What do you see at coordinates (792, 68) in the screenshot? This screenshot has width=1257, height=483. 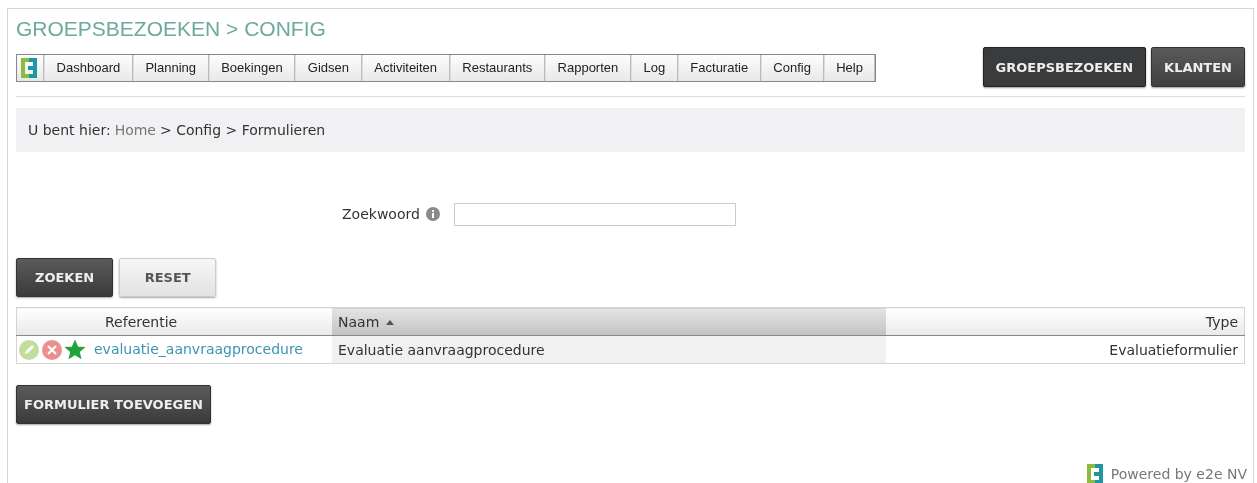 I see `nav-item: Config` at bounding box center [792, 68].